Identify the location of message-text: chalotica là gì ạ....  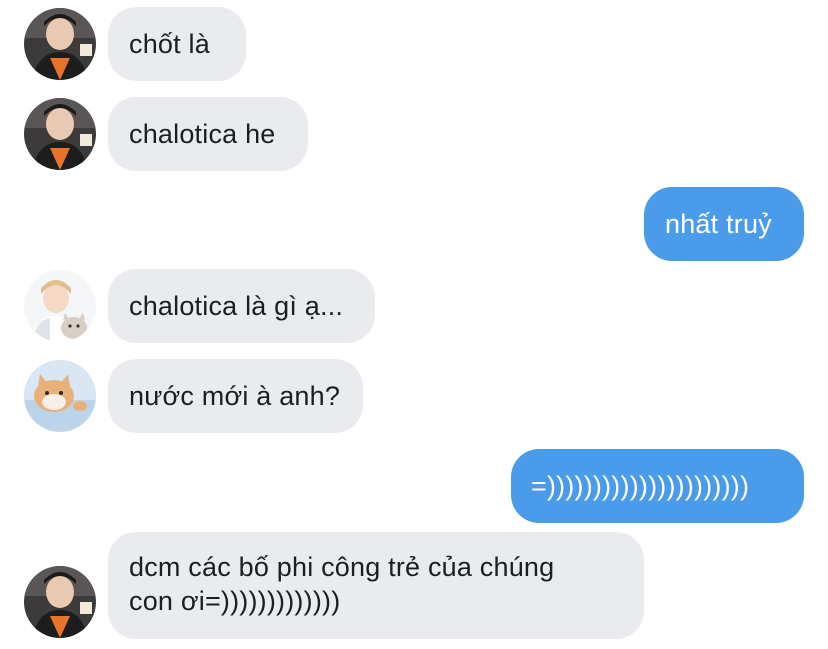
(236, 306).